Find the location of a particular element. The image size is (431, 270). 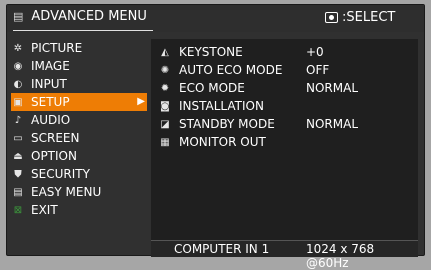

sidebar-item-label: PICTURE is located at coordinates (57, 48).